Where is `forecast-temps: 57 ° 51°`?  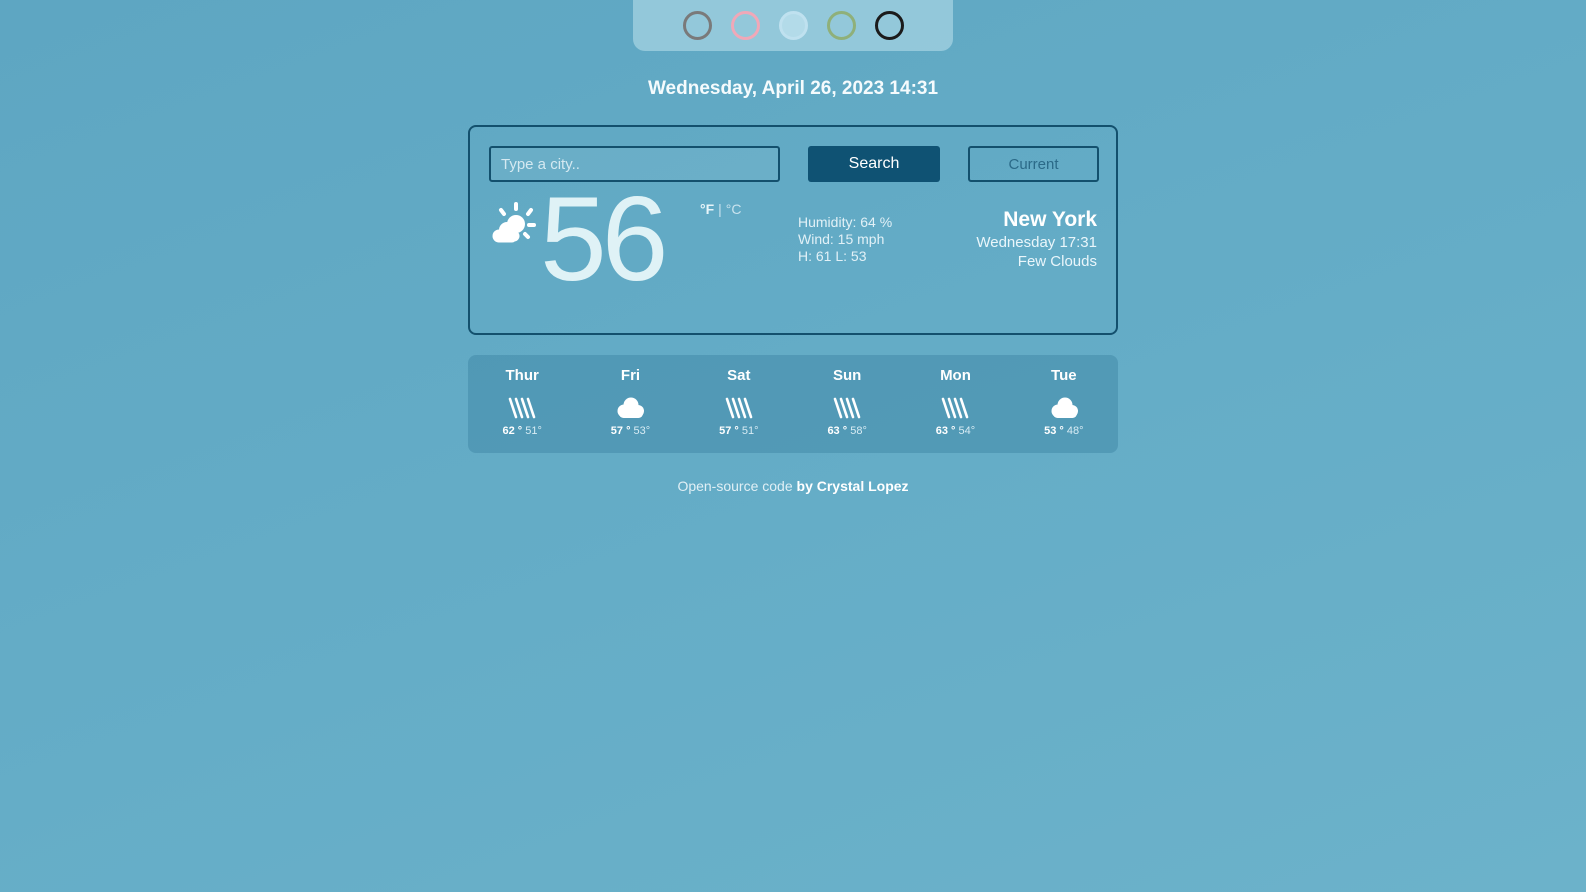
forecast-temps: 57 ° 51° is located at coordinates (738, 431).